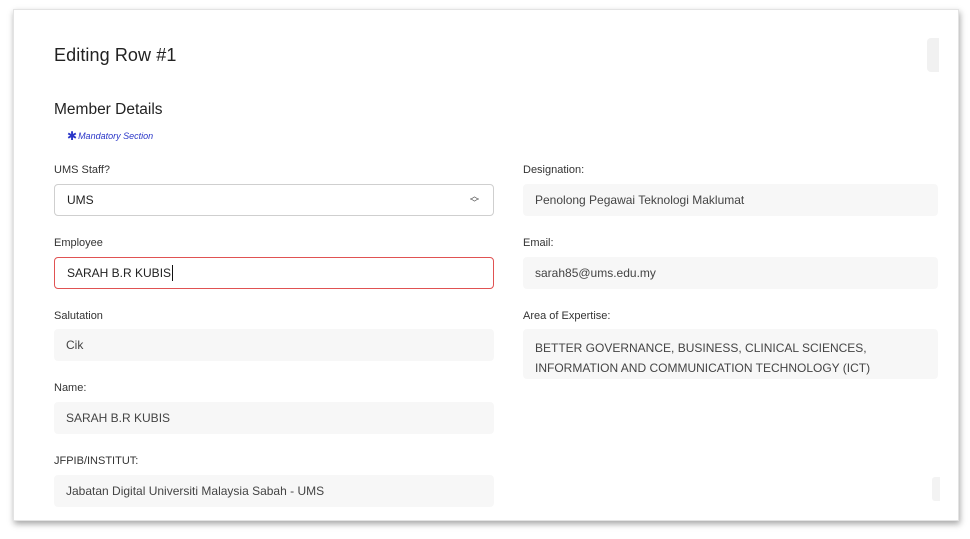 Image resolution: width=970 pixels, height=539 pixels. I want to click on name-label: Name:, so click(70, 388).